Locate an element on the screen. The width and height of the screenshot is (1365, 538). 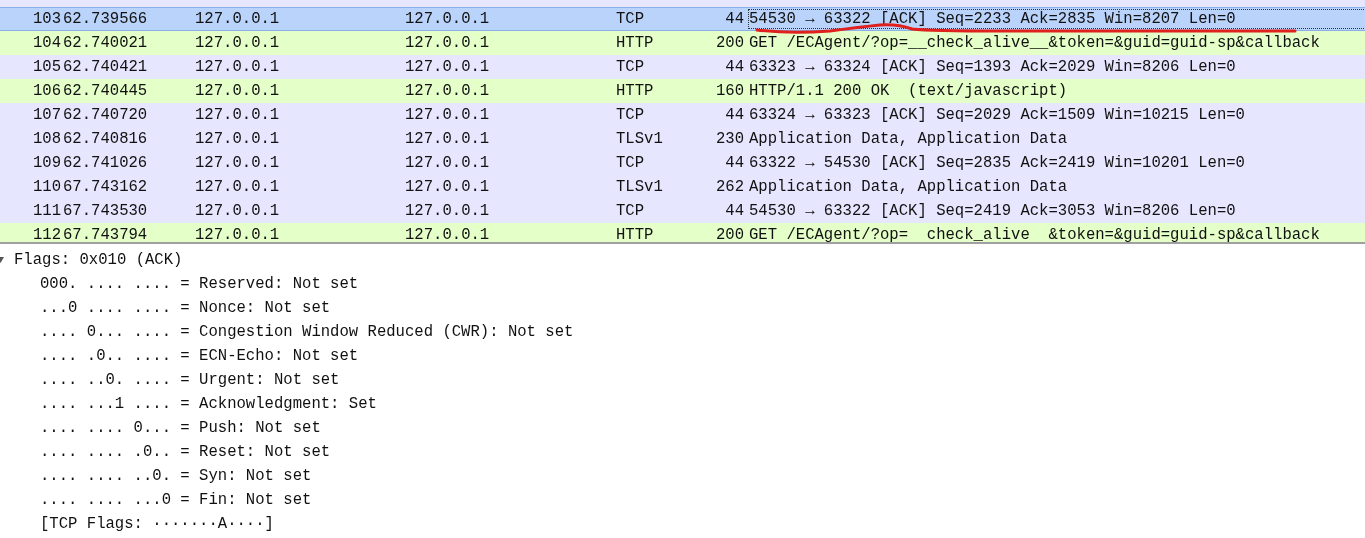
table-cell-text: 230 is located at coordinates (729, 139).